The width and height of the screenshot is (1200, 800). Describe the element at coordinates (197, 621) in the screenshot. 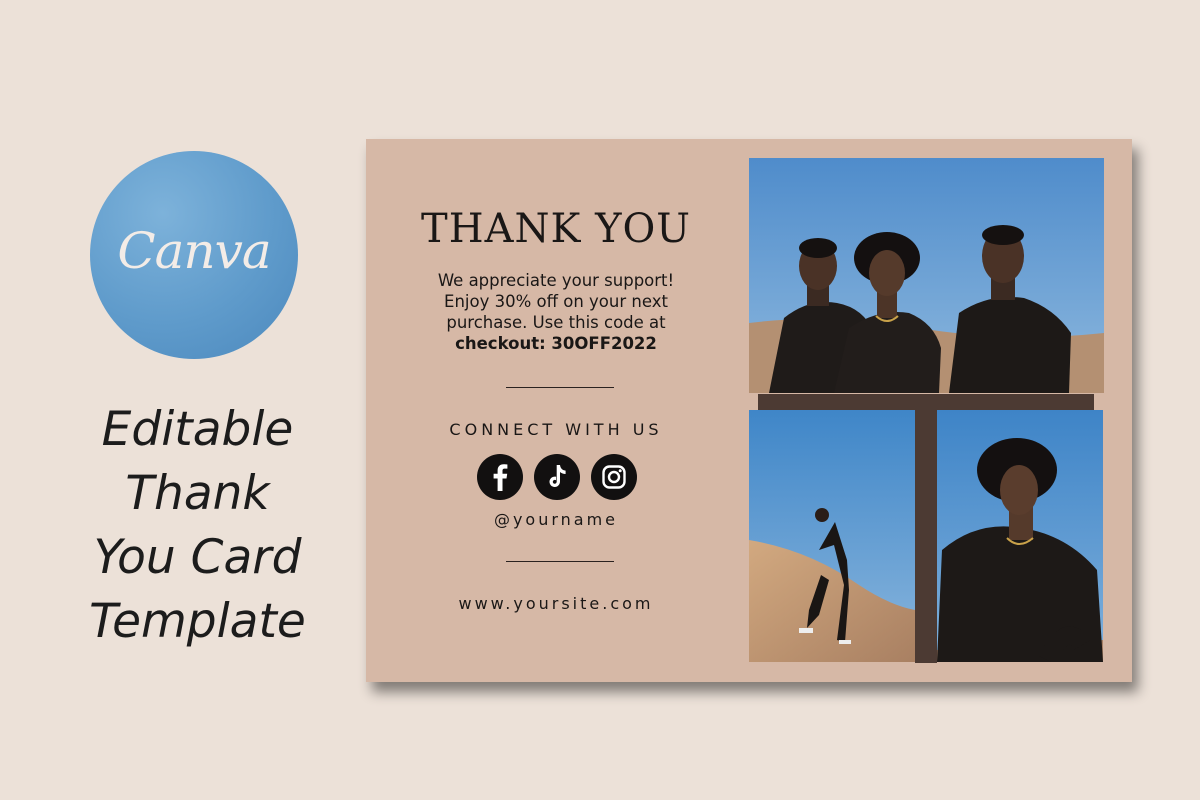

I see `caption-line: Template` at that location.